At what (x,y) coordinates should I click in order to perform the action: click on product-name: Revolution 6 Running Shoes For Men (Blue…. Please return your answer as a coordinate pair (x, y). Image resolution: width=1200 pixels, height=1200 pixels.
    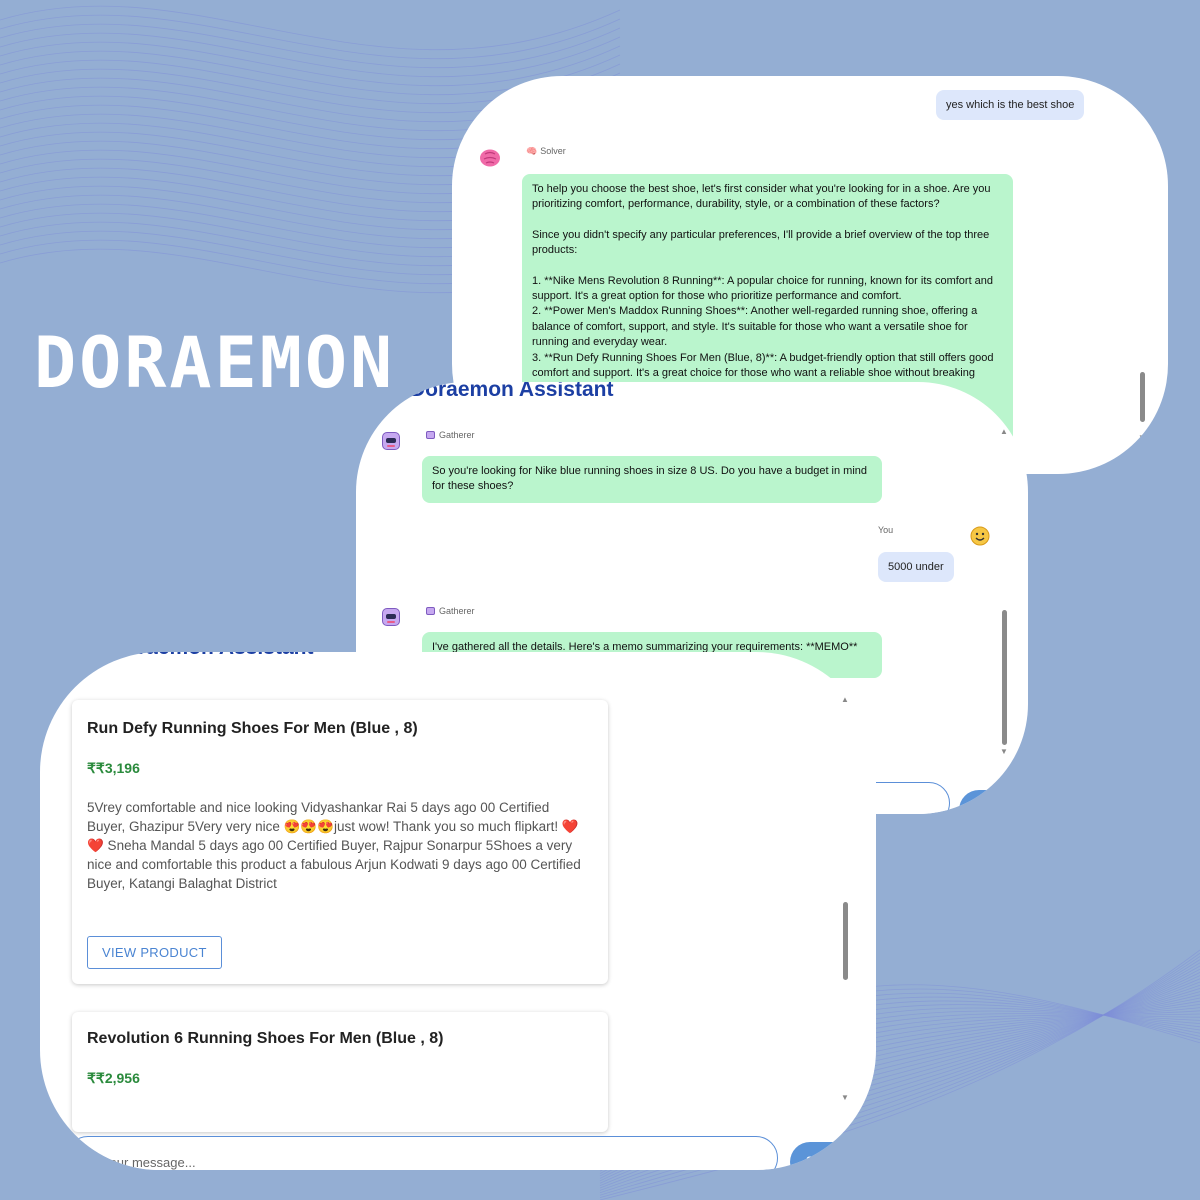
    Looking at the image, I should click on (265, 1038).